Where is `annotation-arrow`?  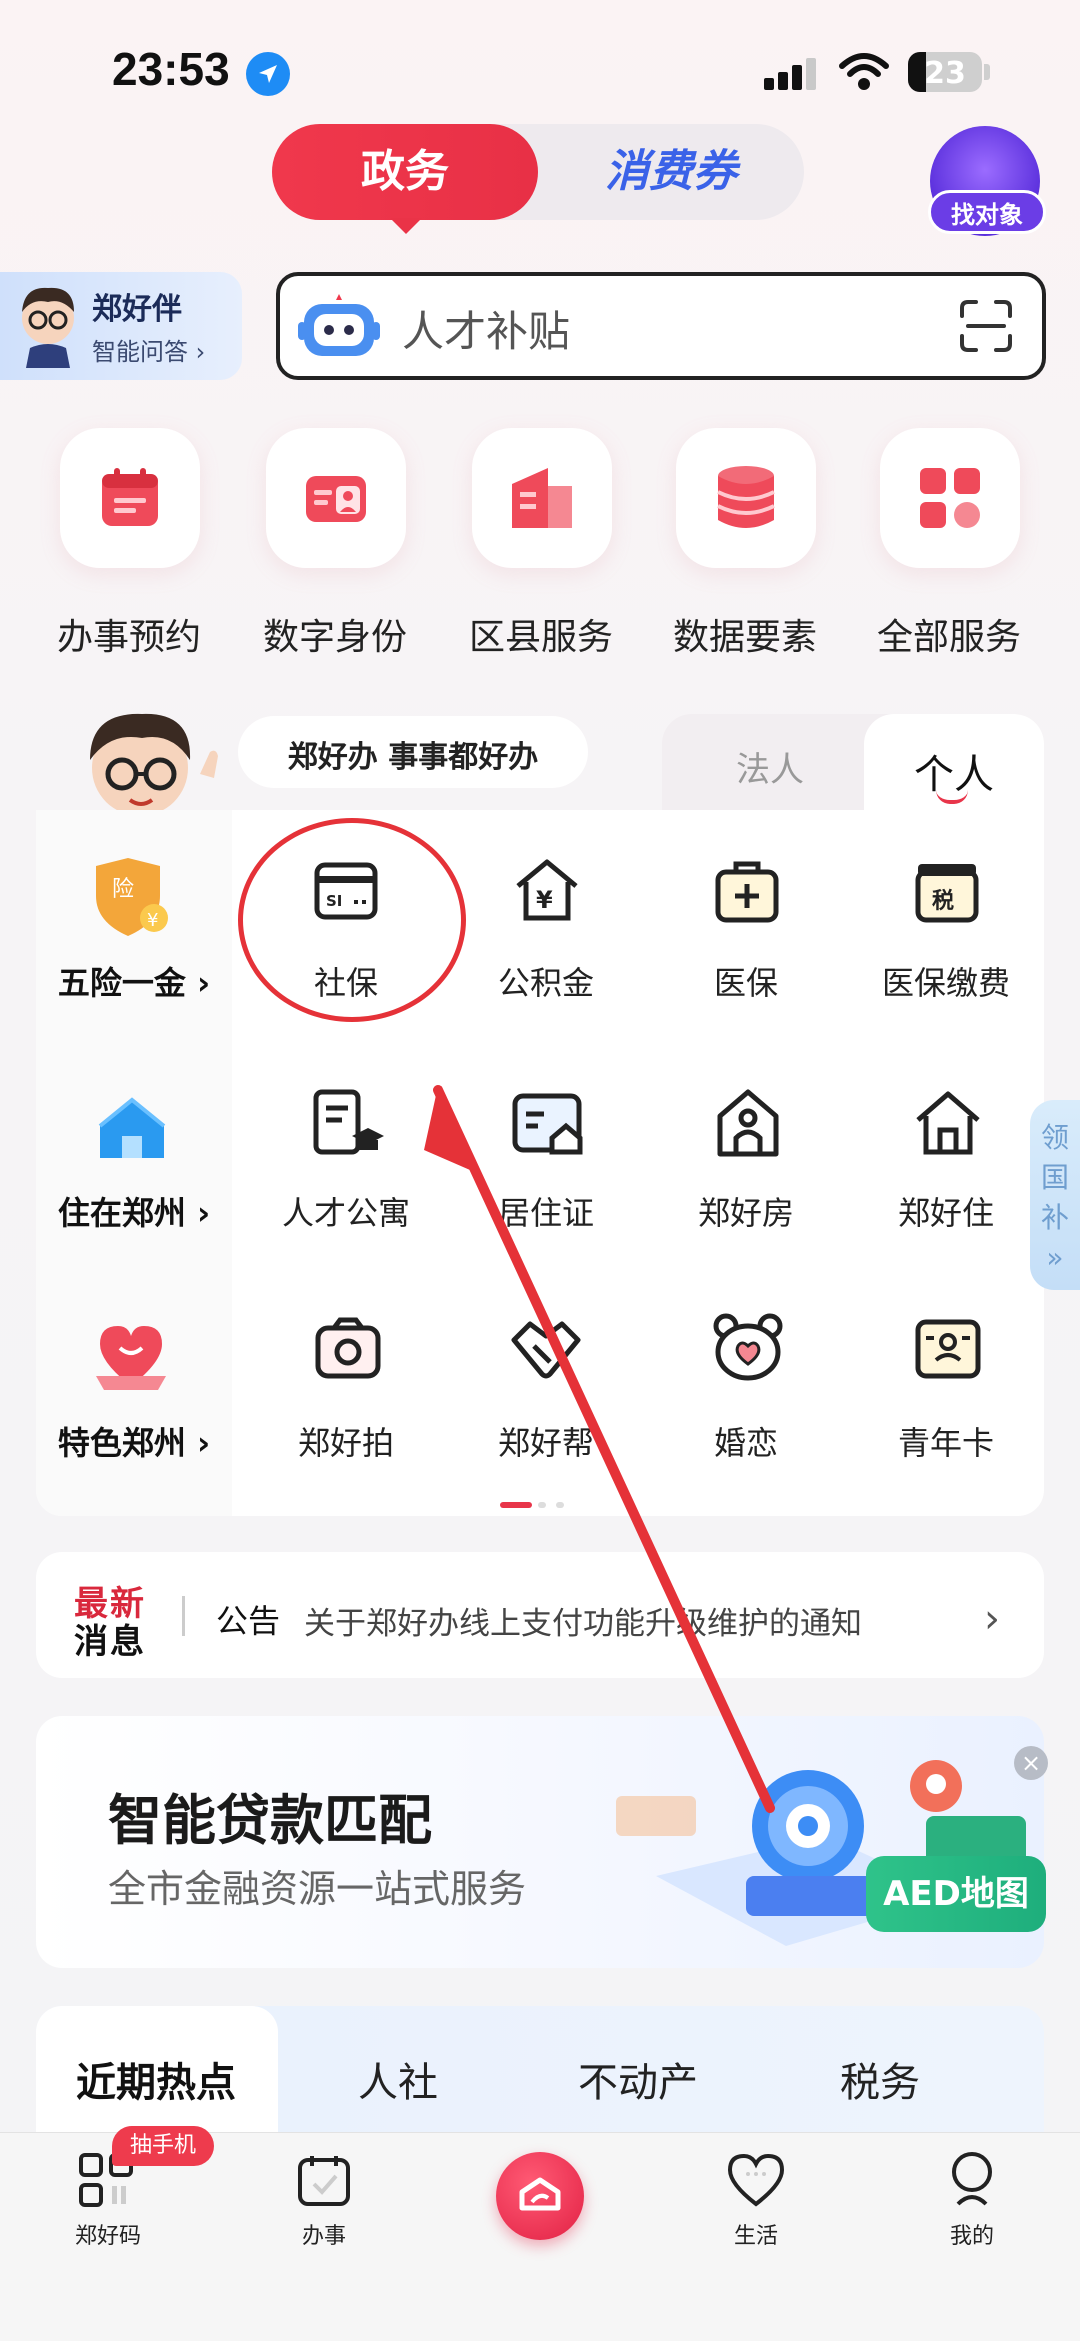
annotation-arrow is located at coordinates (599, 1449).